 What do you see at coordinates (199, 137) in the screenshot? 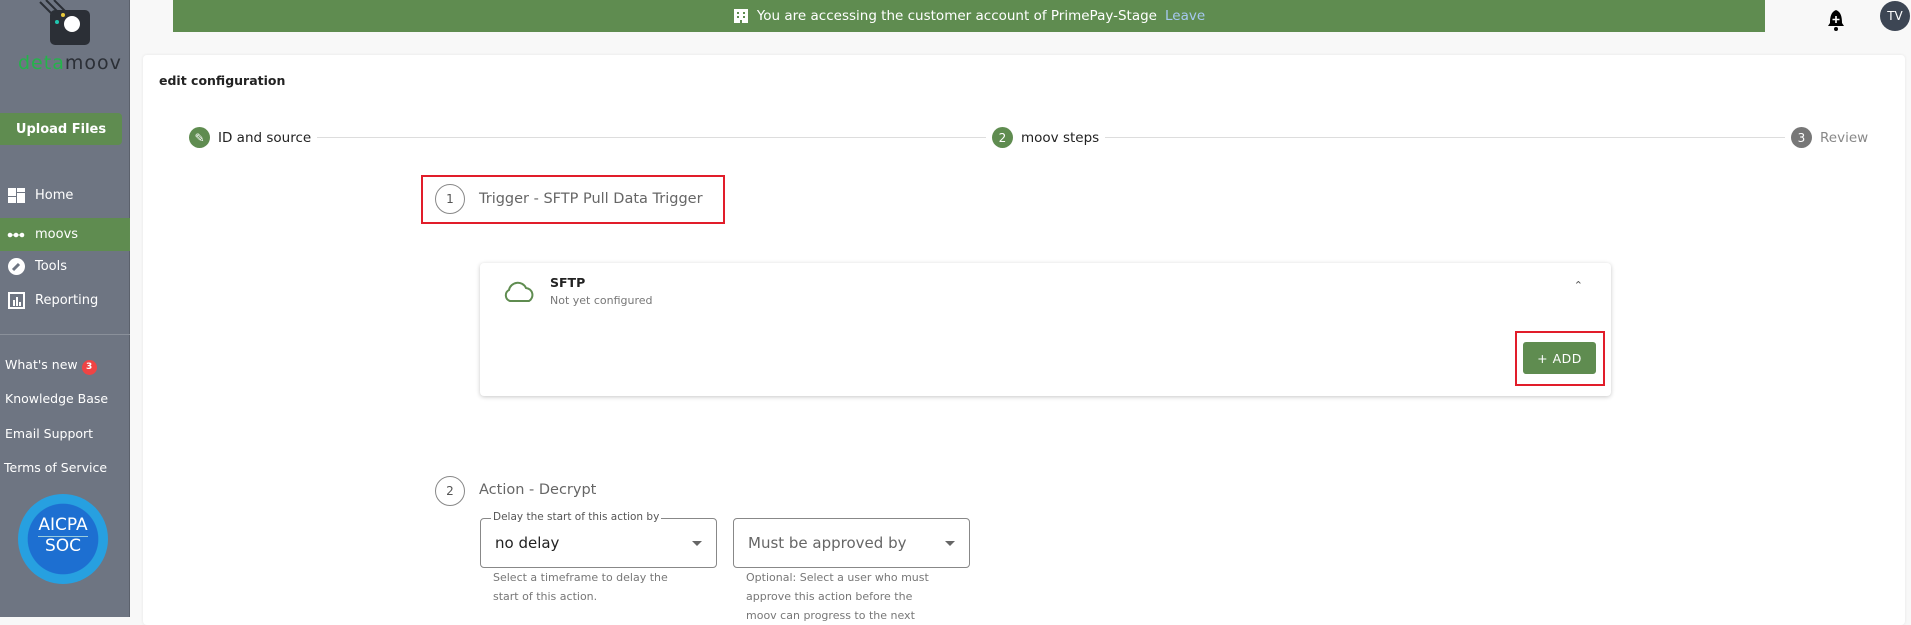
I see `pencil-icon: ✎` at bounding box center [199, 137].